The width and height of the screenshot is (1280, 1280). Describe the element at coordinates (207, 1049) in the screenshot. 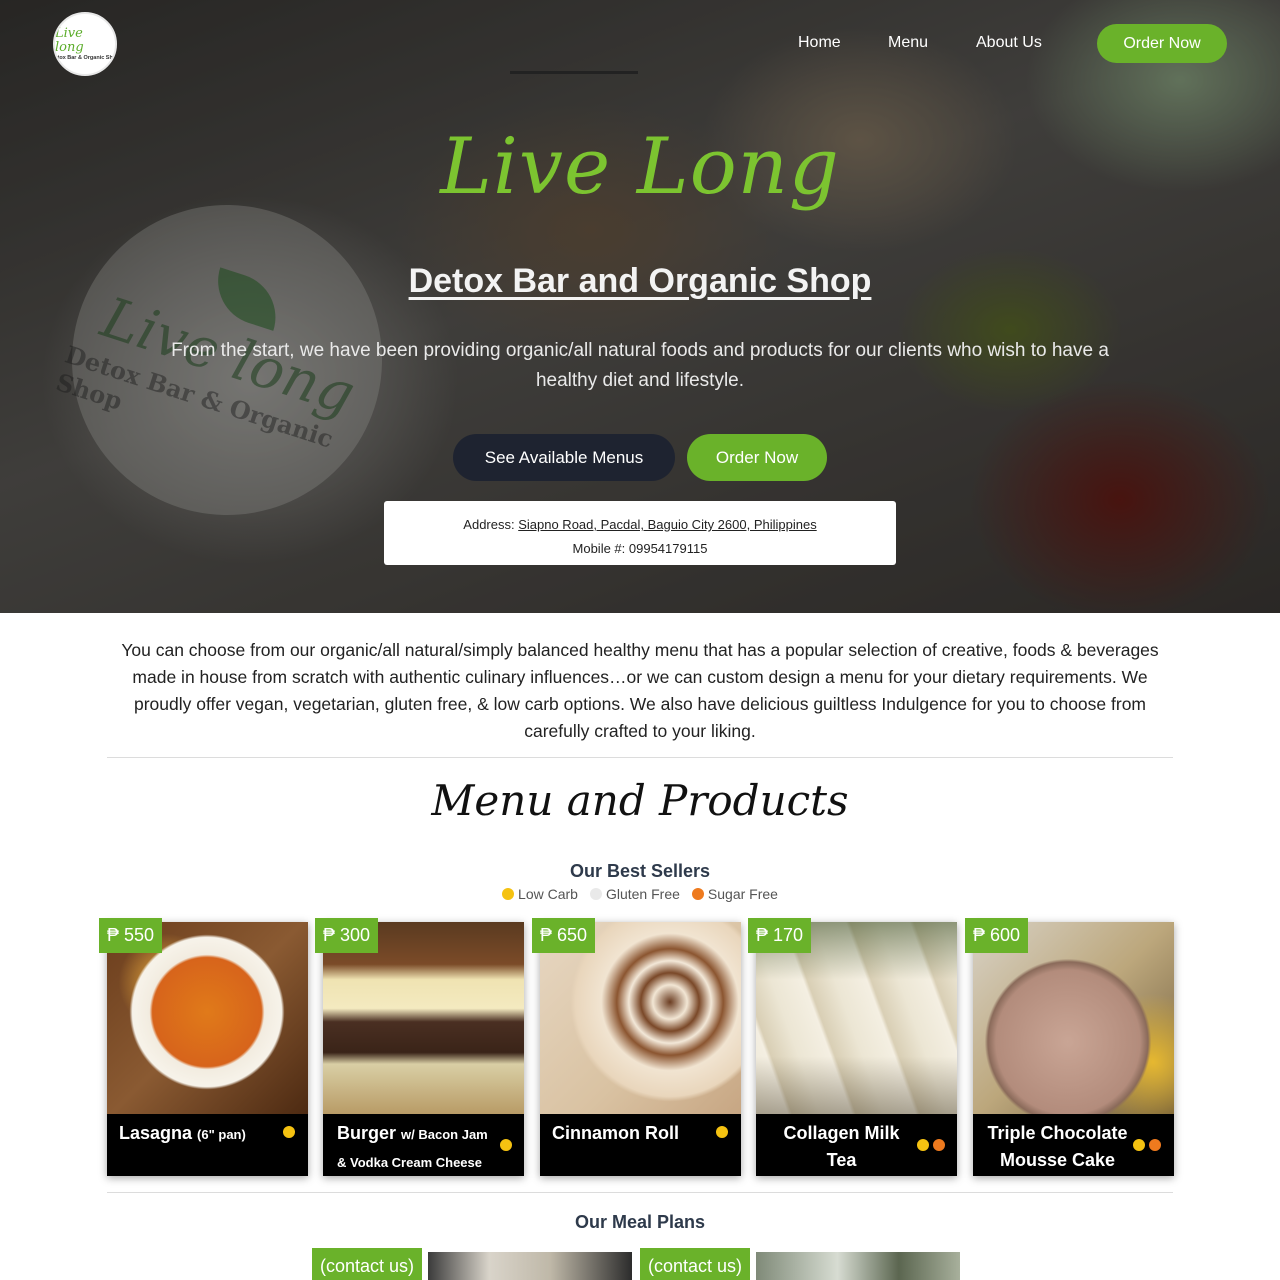

I see `product-card-lasagna: Lasagna (6" pan)` at that location.